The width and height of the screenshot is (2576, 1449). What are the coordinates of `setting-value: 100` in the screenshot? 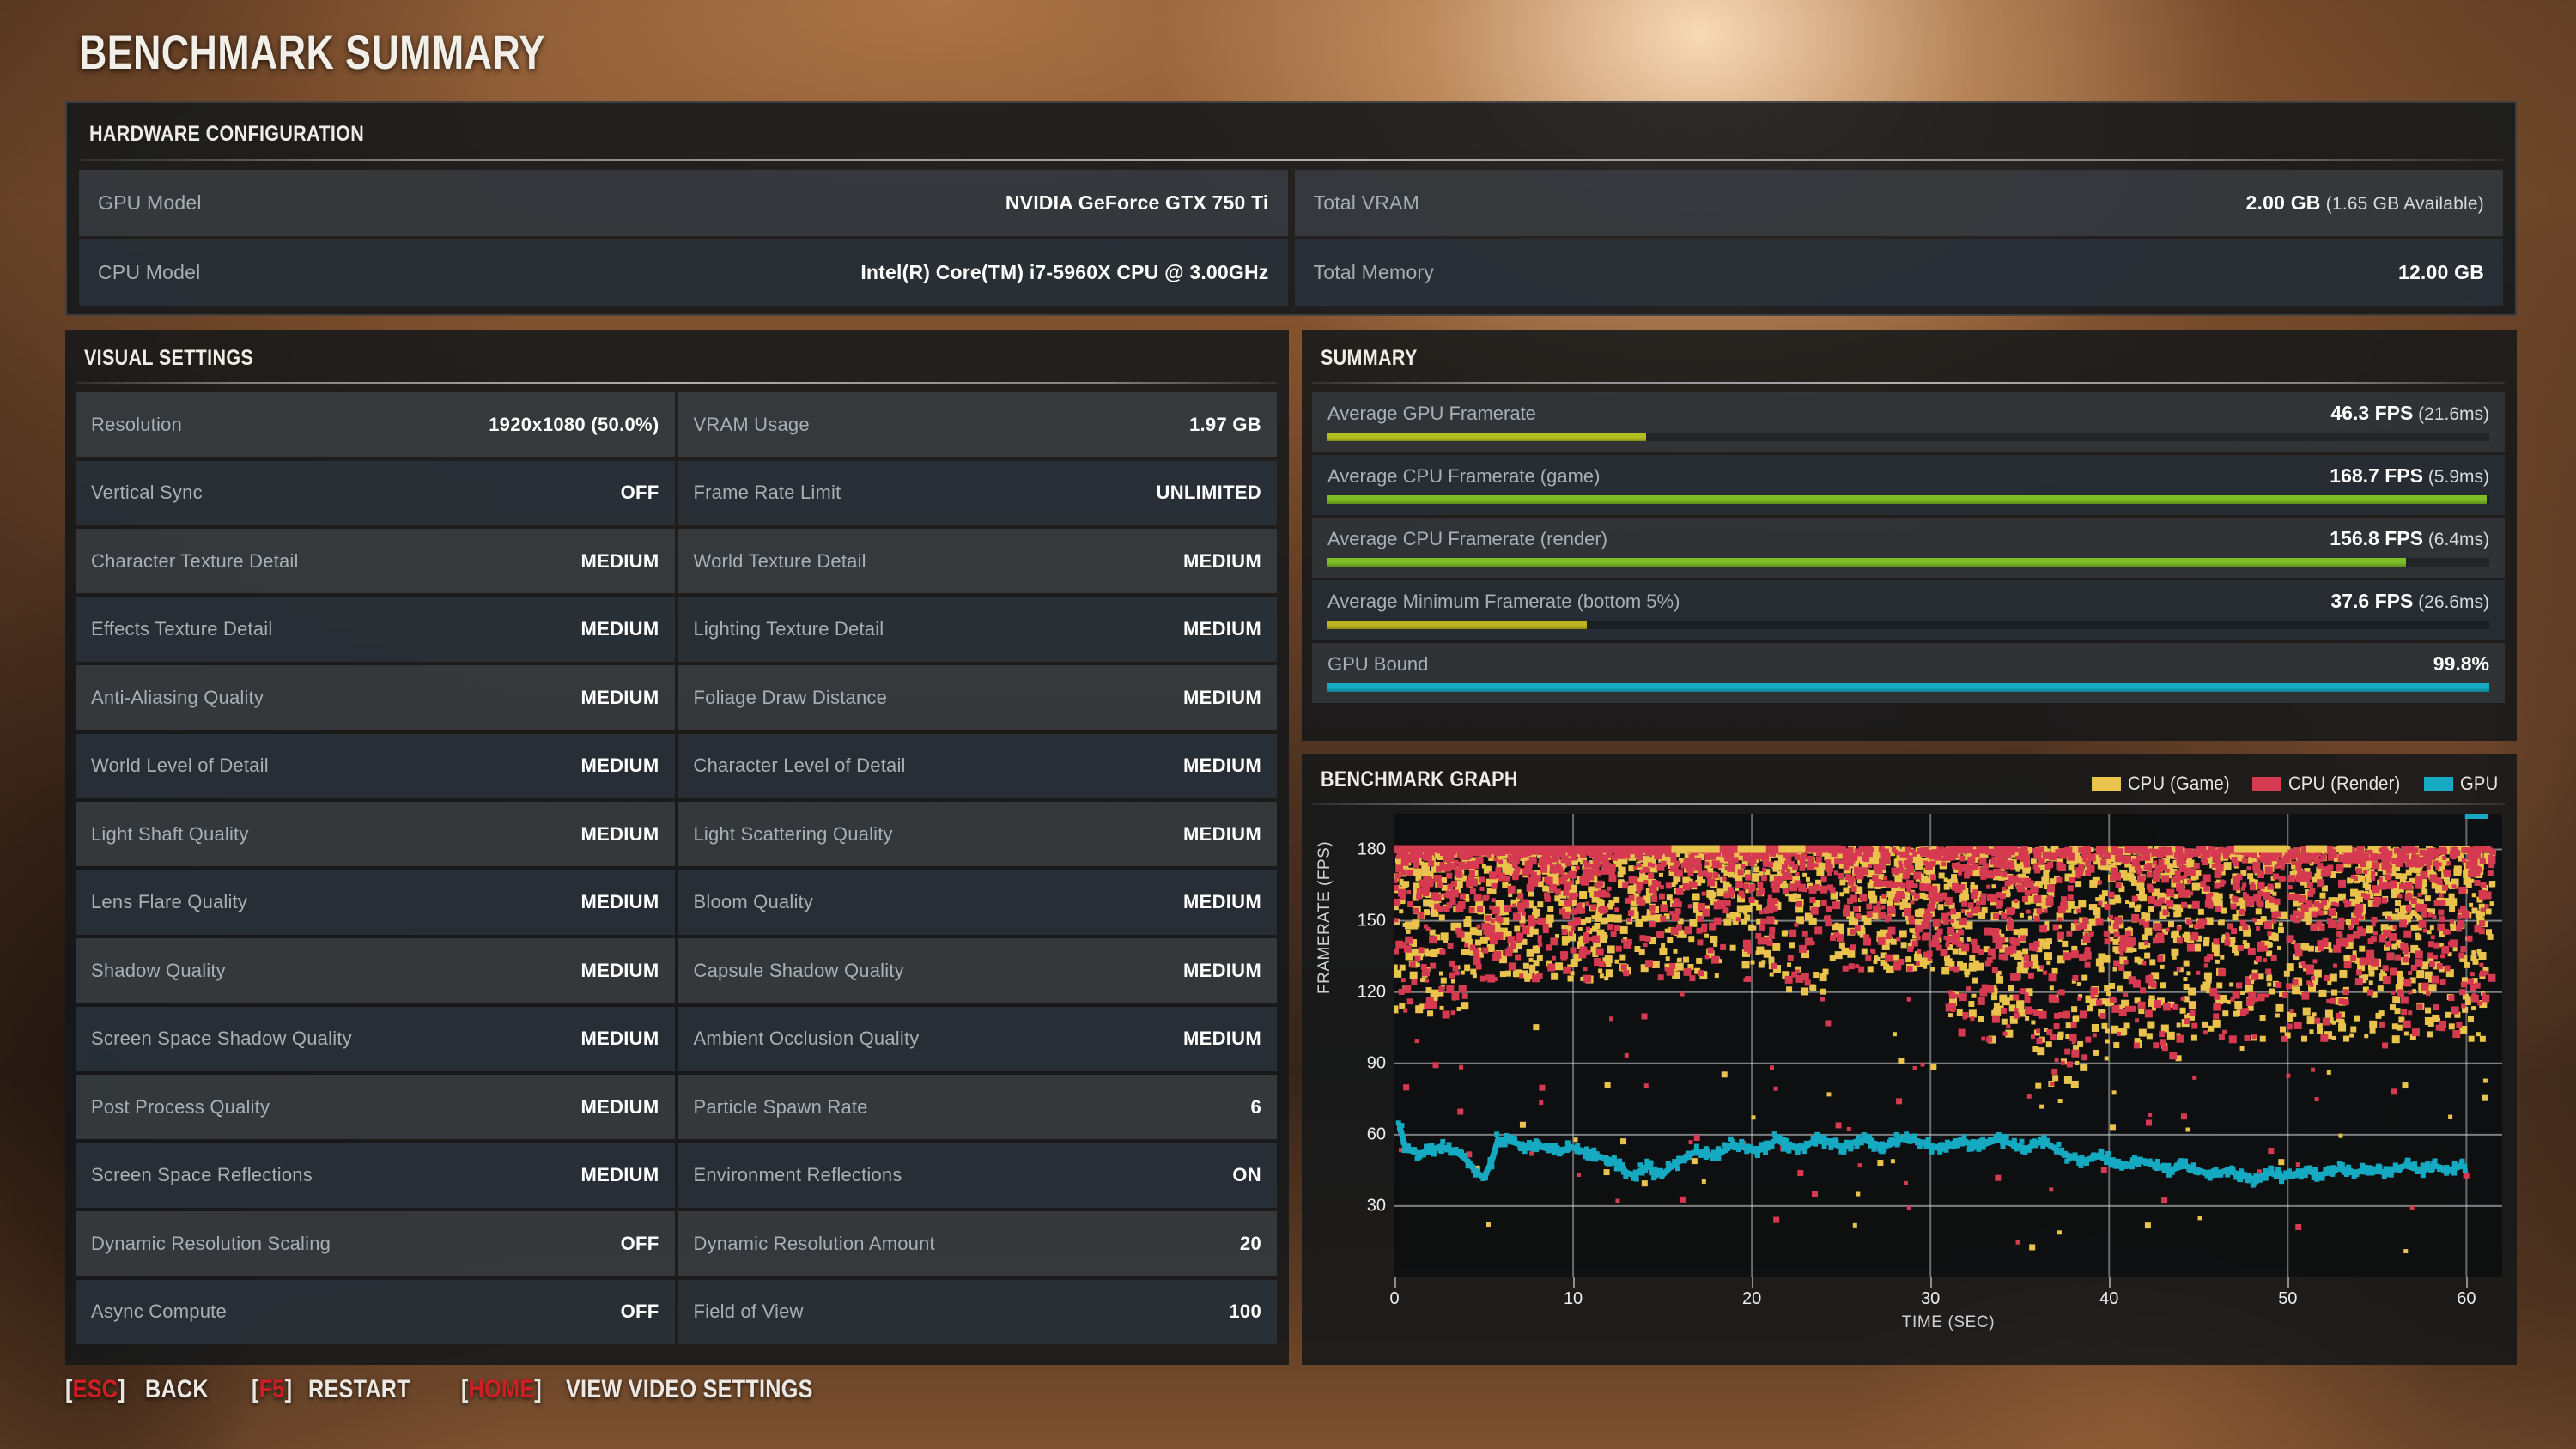 It's located at (1245, 1311).